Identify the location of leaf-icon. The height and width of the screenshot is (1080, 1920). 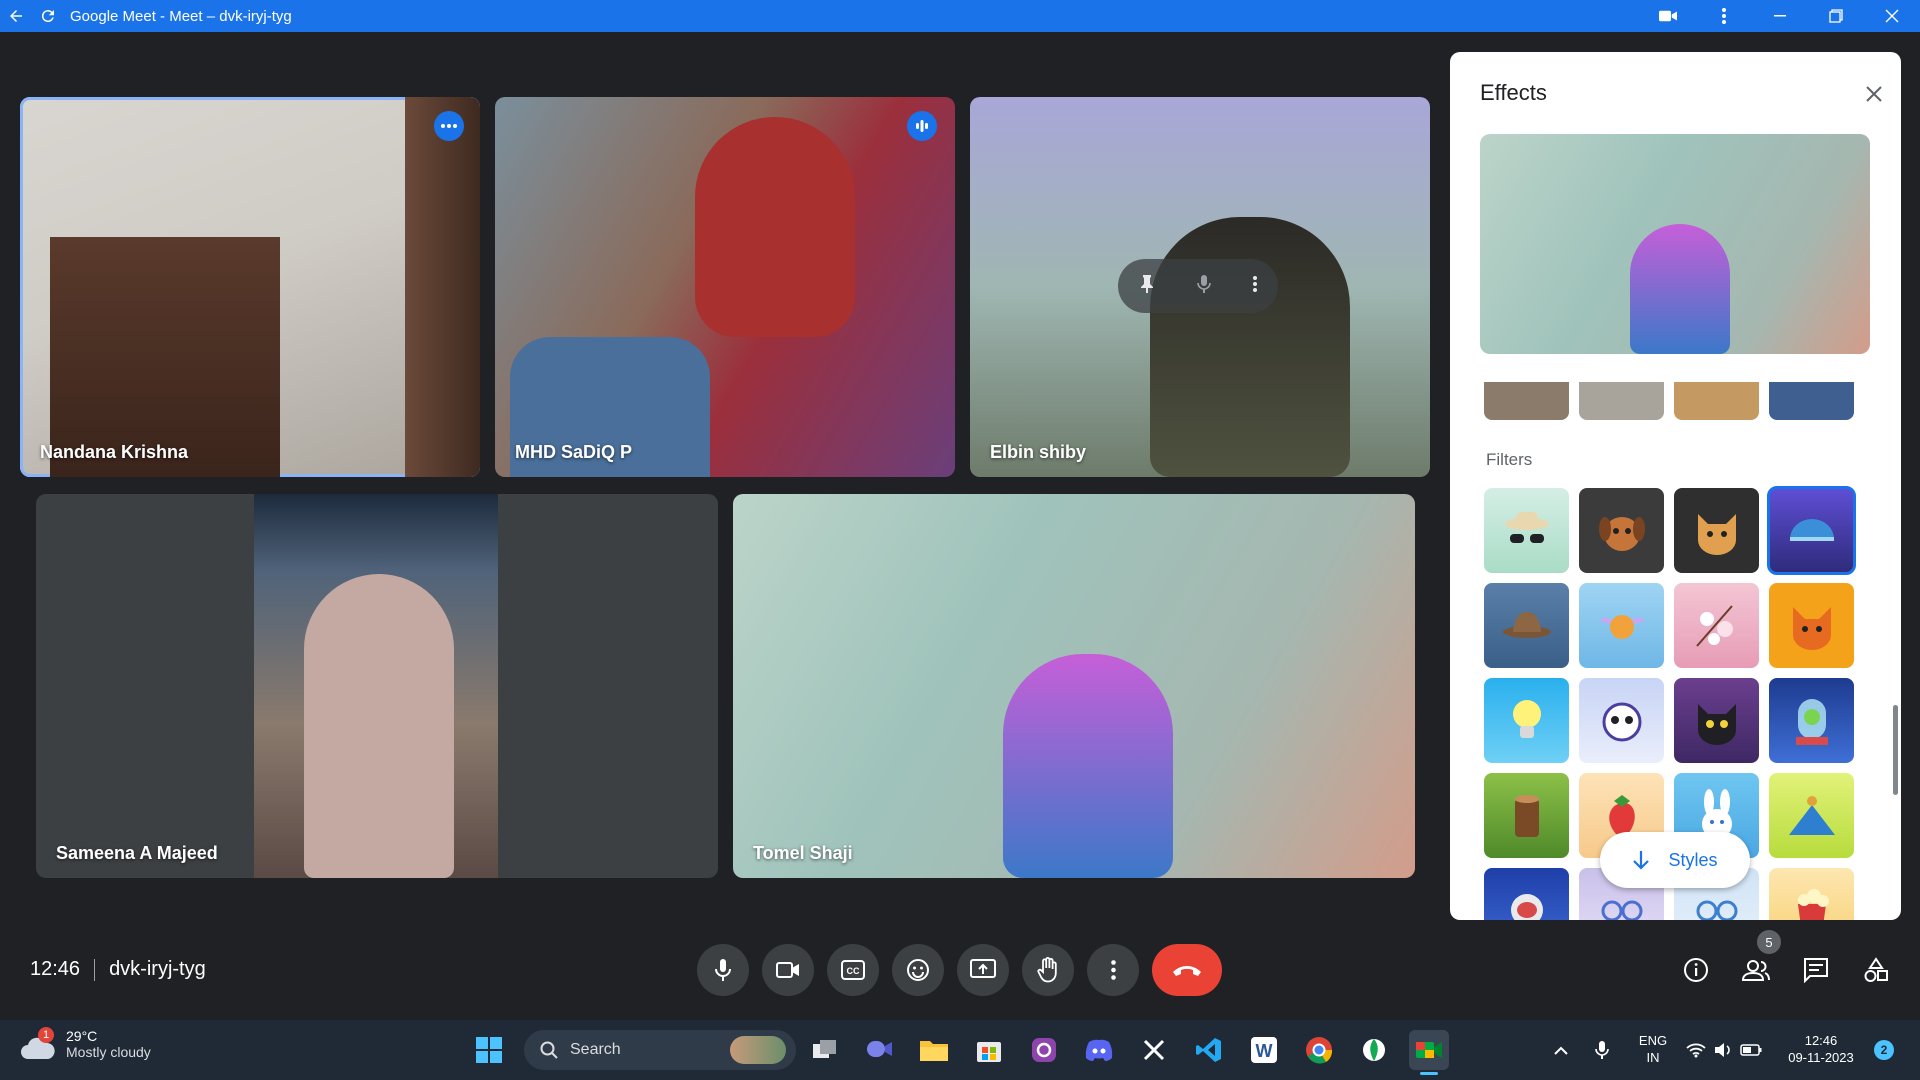
(1374, 1050).